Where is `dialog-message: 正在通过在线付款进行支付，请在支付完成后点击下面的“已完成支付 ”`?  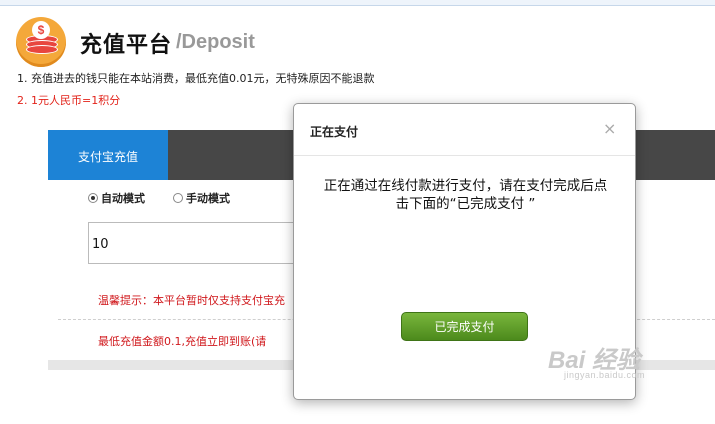 dialog-message: 正在通过在线付款进行支付，请在支付完成后点击下面的“已完成支付 ” is located at coordinates (465, 195).